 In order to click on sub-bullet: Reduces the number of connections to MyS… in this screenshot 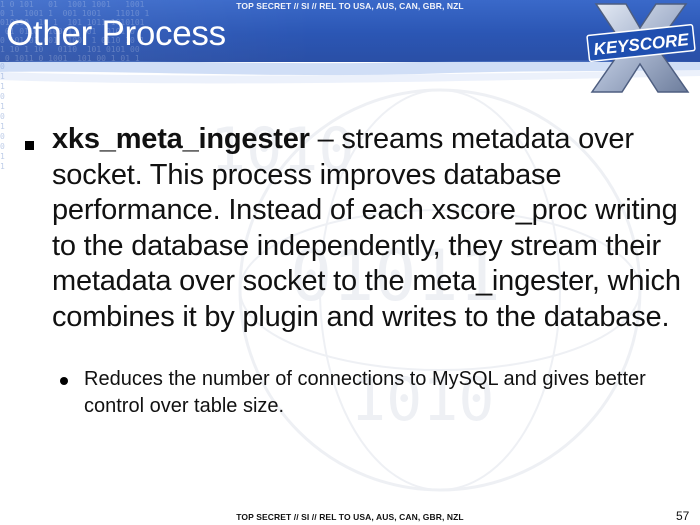, I will do `click(365, 392)`.